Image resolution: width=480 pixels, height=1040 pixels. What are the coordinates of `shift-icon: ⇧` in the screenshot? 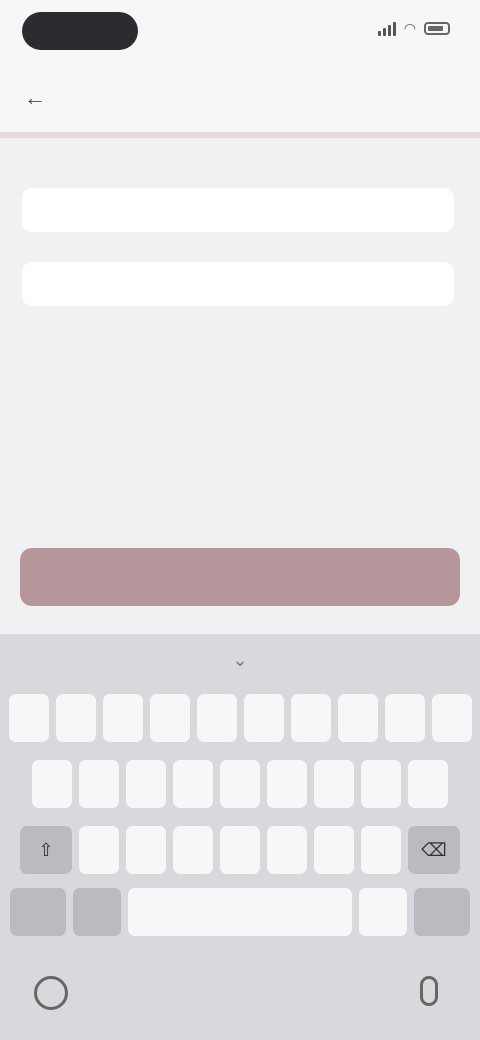 It's located at (46, 849).